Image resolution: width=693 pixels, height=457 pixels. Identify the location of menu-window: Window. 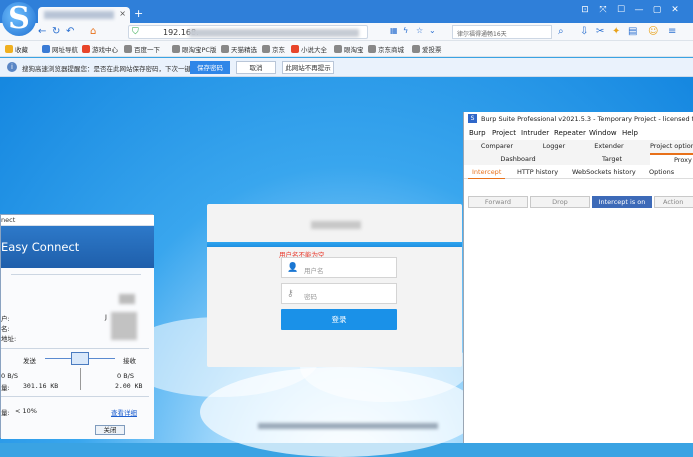
(603, 133).